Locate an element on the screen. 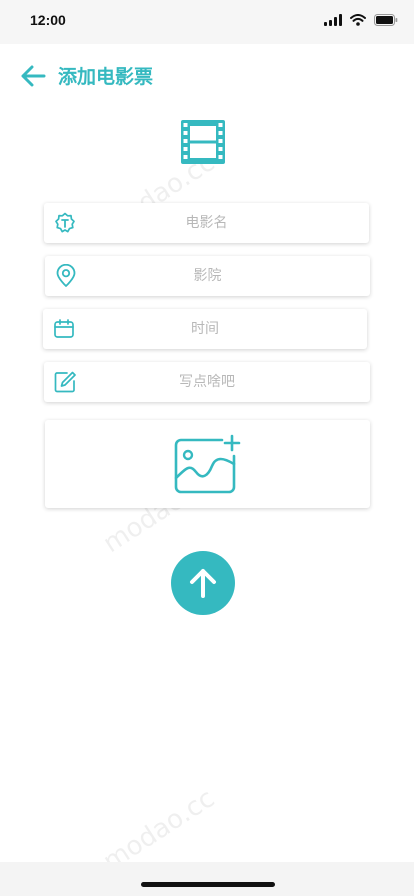  home-indicator is located at coordinates (208, 884).